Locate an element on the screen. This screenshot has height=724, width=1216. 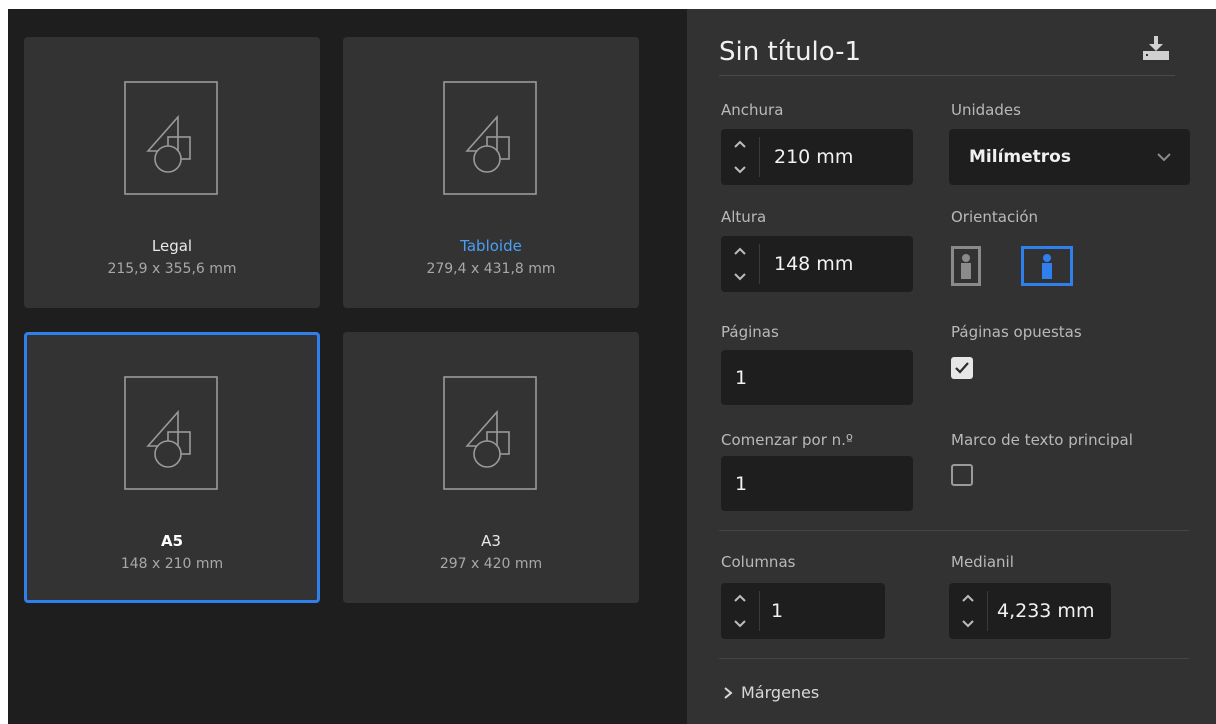
margins-section-toggle: Márgenes is located at coordinates (771, 692).